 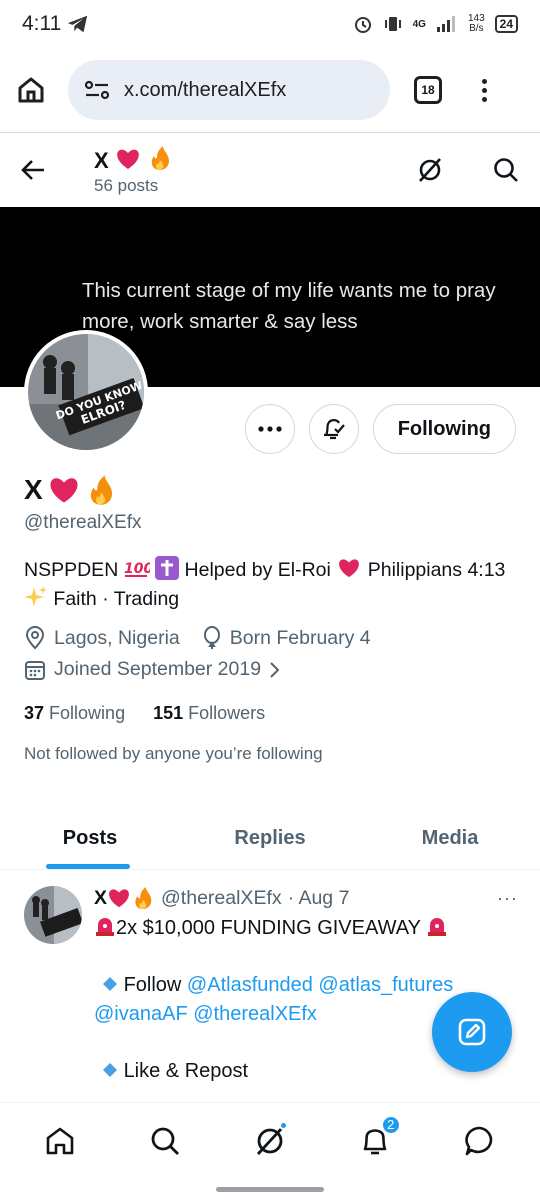 I want to click on network-type: 4G, so click(x=419, y=24).